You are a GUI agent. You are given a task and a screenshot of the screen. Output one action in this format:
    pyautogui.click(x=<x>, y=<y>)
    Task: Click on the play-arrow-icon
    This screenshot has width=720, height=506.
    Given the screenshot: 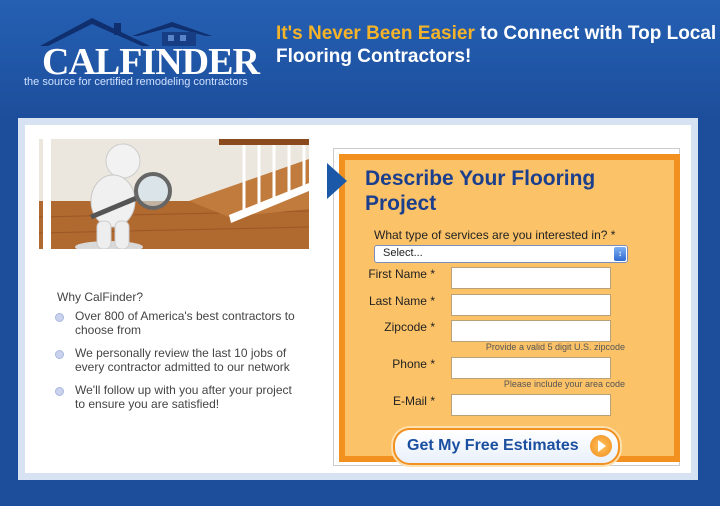 What is the action you would take?
    pyautogui.click(x=601, y=446)
    